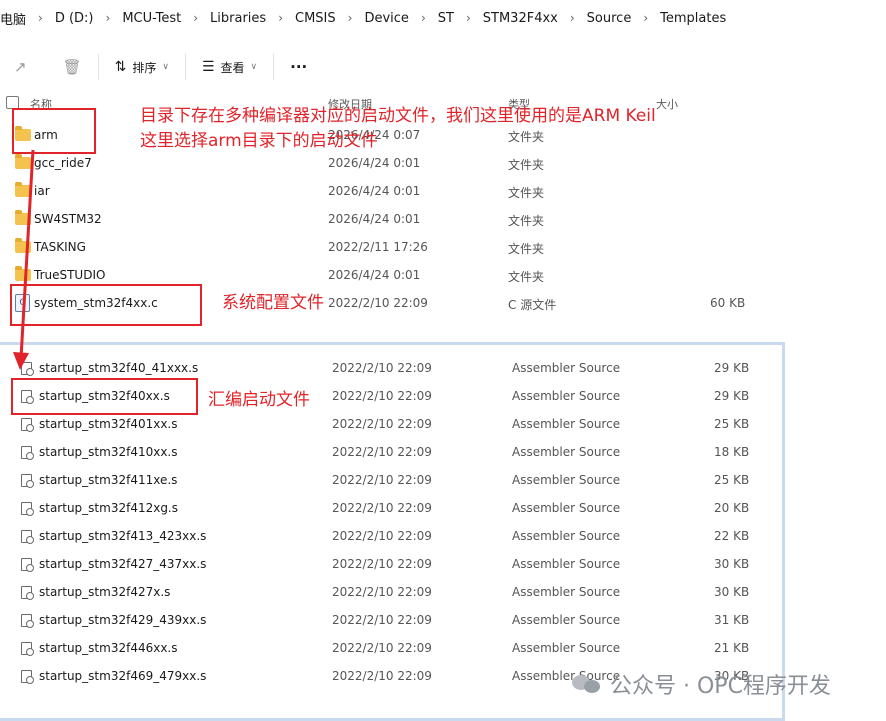 This screenshot has width=886, height=721. I want to click on breadcrumb-item: D (D:), so click(74, 18).